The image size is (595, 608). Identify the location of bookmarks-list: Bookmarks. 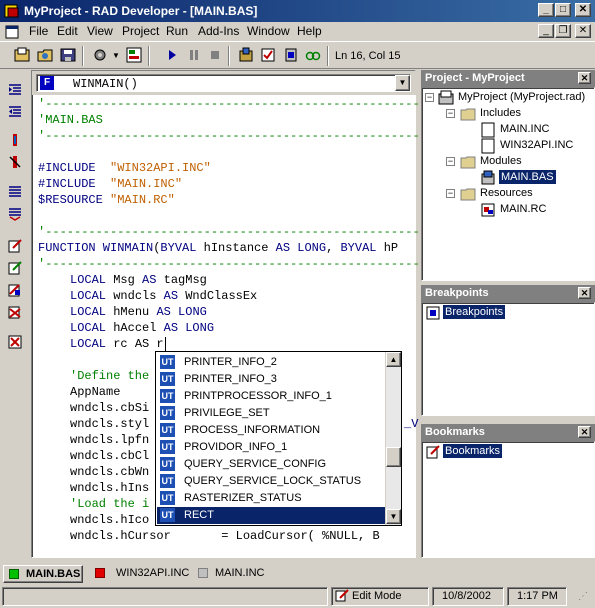
(508, 499).